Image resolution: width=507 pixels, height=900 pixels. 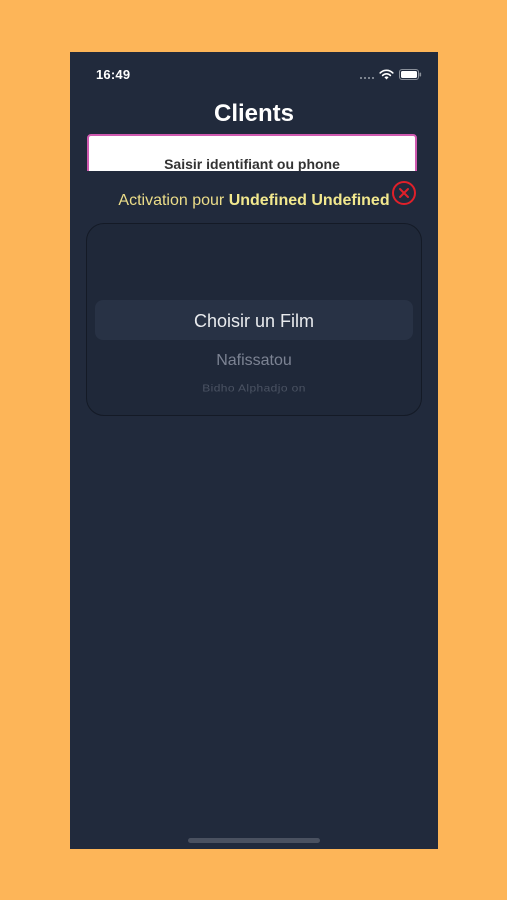 I want to click on battery-icon, so click(x=410, y=74).